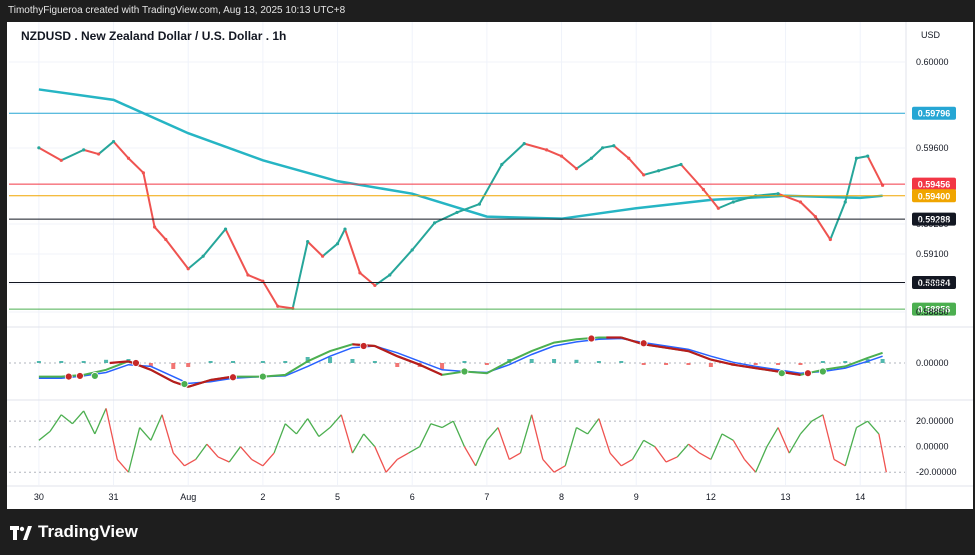 The image size is (975, 555). I want to click on x-tick-label: 31, so click(114, 497).